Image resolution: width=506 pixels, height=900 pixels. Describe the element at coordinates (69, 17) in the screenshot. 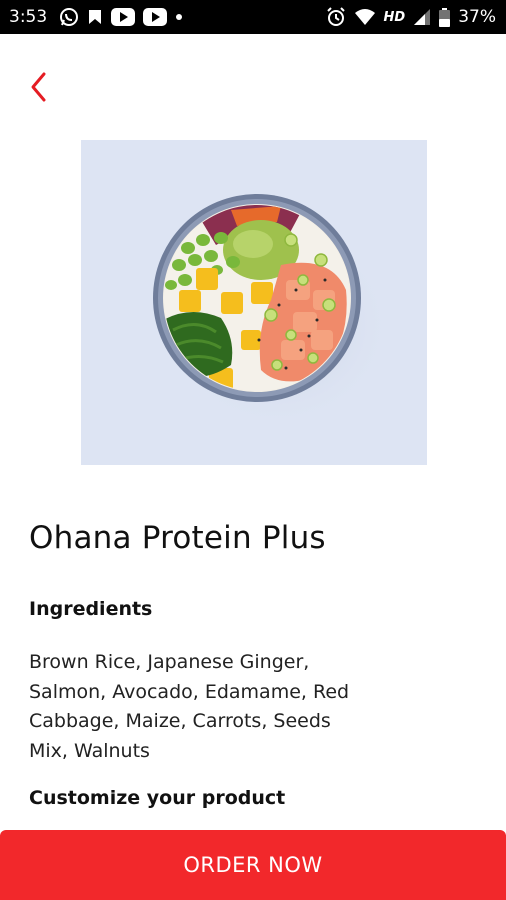

I see `whatsapp-icon` at that location.